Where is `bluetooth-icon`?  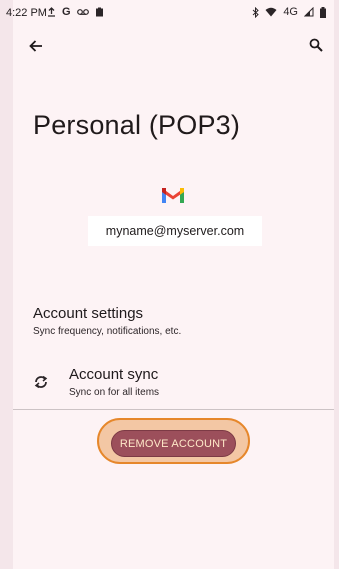
bluetooth-icon is located at coordinates (256, 12).